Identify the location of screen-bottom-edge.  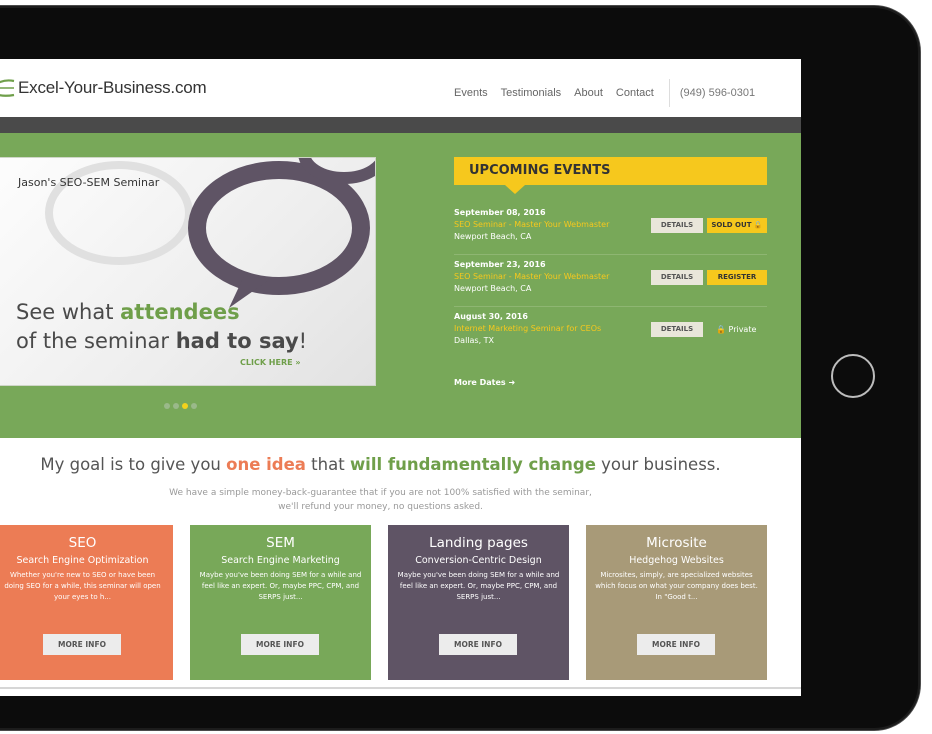
(400, 688).